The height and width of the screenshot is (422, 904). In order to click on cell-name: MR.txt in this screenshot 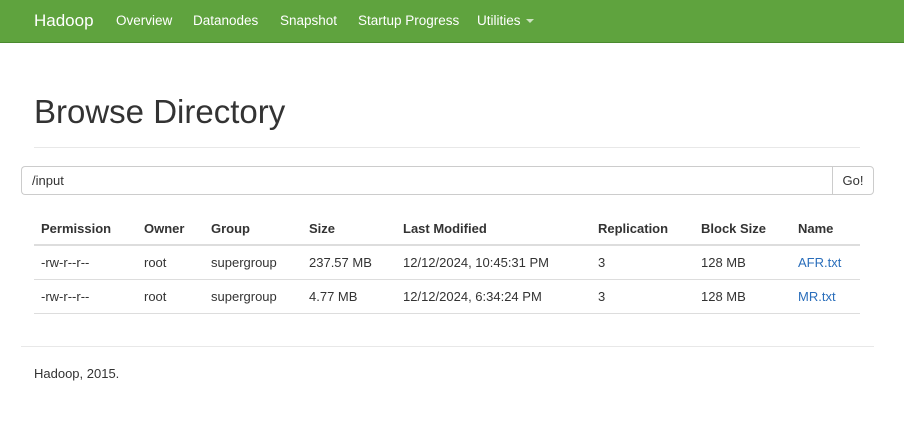, I will do `click(817, 296)`.